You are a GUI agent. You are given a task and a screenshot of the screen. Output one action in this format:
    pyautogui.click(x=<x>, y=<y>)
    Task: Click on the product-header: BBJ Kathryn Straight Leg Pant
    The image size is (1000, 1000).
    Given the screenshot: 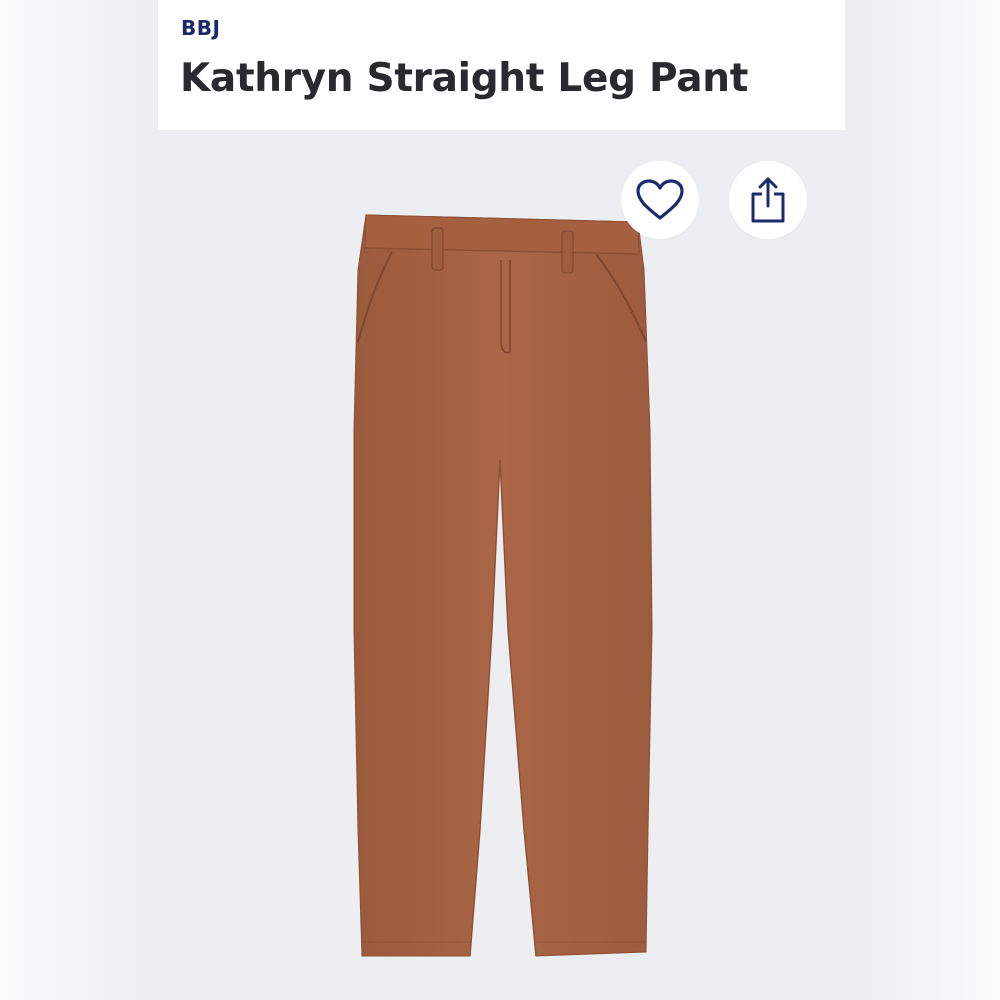 What is the action you would take?
    pyautogui.click(x=501, y=65)
    